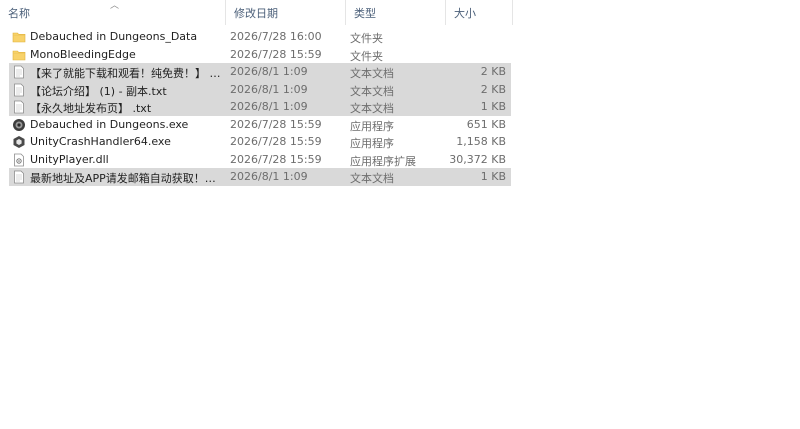 The image size is (800, 429). What do you see at coordinates (19, 142) in the screenshot?
I see `unity-exe-icon` at bounding box center [19, 142].